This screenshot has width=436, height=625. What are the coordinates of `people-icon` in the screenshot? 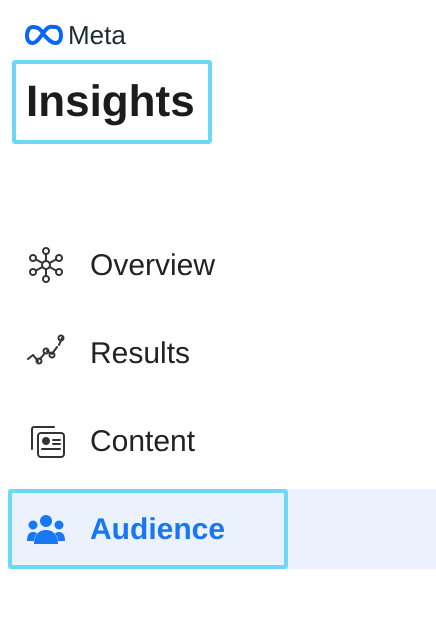 It's located at (46, 529).